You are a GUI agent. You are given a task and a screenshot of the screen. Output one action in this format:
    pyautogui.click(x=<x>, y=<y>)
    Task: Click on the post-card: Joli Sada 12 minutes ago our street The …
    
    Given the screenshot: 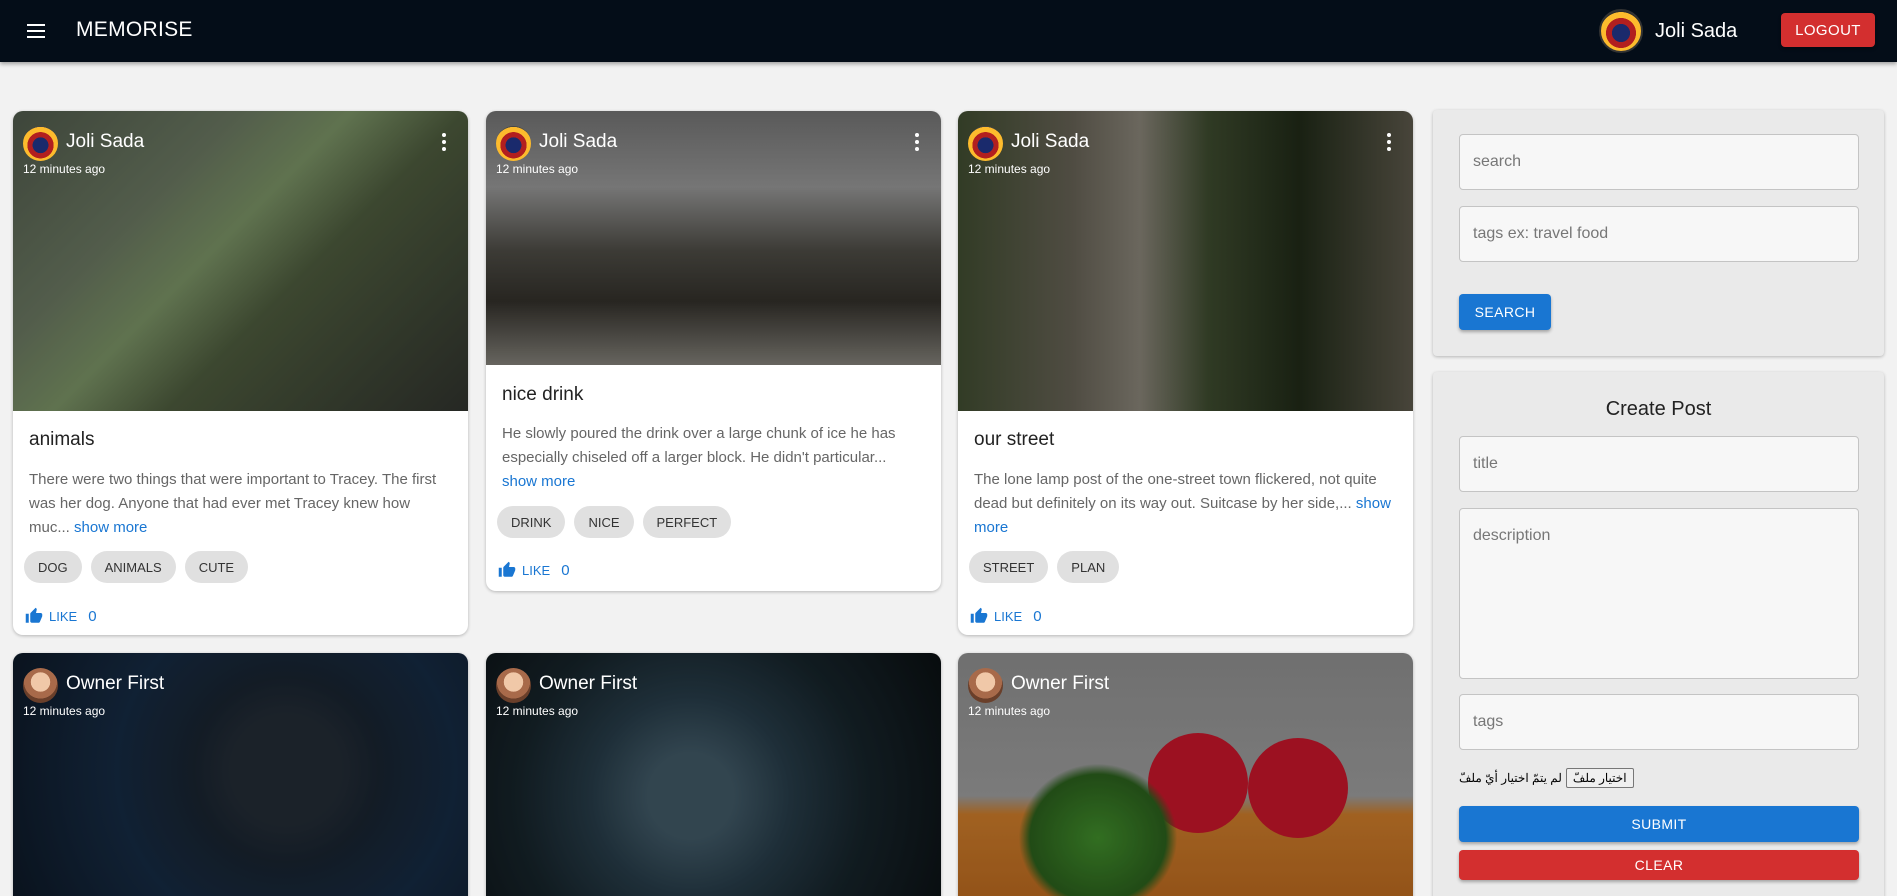 What is the action you would take?
    pyautogui.click(x=1185, y=373)
    